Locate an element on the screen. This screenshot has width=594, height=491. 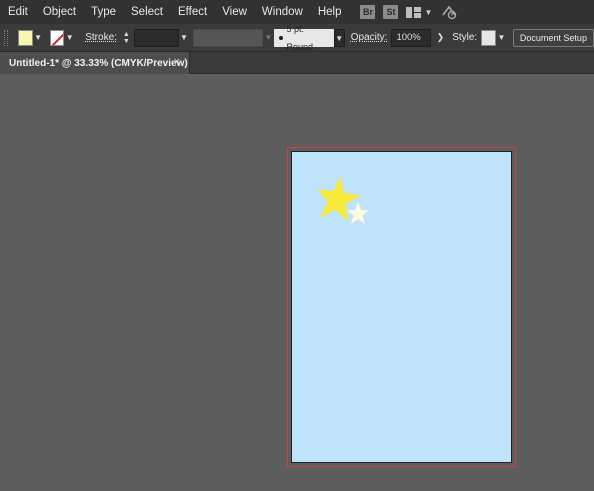
stock-icon: St is located at coordinates (391, 12).